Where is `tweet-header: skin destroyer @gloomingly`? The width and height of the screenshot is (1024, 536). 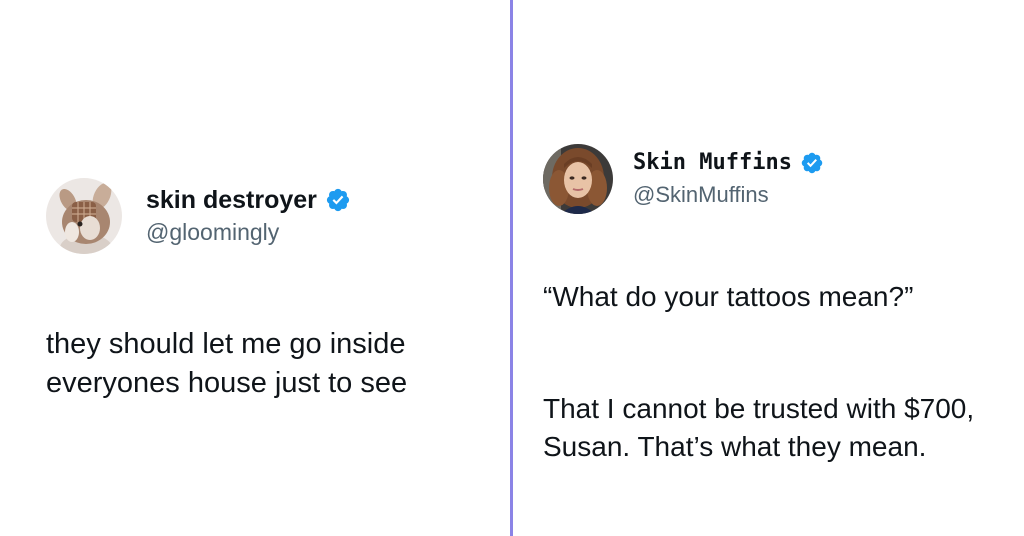
tweet-header: skin destroyer @gloomingly is located at coordinates (271, 216).